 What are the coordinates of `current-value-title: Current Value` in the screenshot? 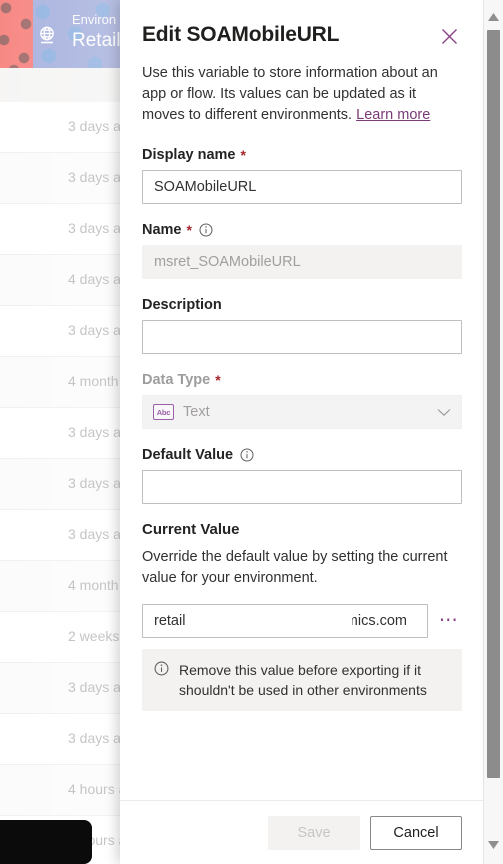 It's located at (191, 529).